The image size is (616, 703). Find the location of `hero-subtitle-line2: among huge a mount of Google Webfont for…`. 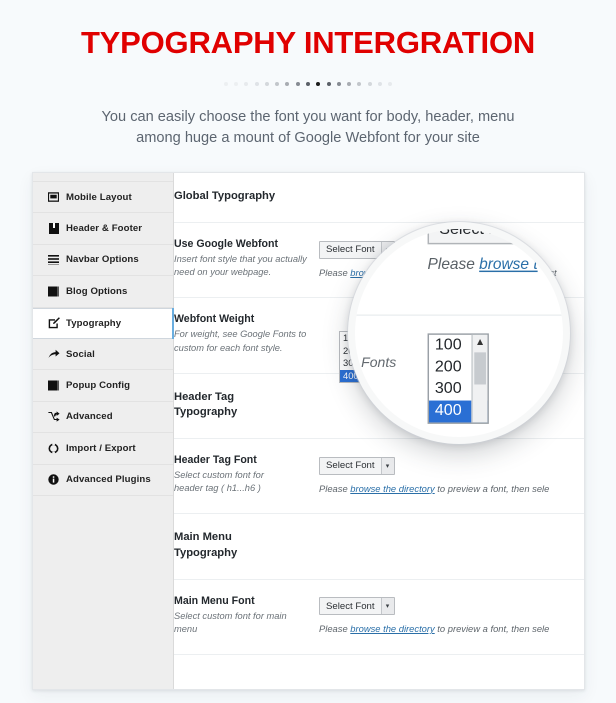

hero-subtitle-line2: among huge a mount of Google Webfont for… is located at coordinates (308, 138).